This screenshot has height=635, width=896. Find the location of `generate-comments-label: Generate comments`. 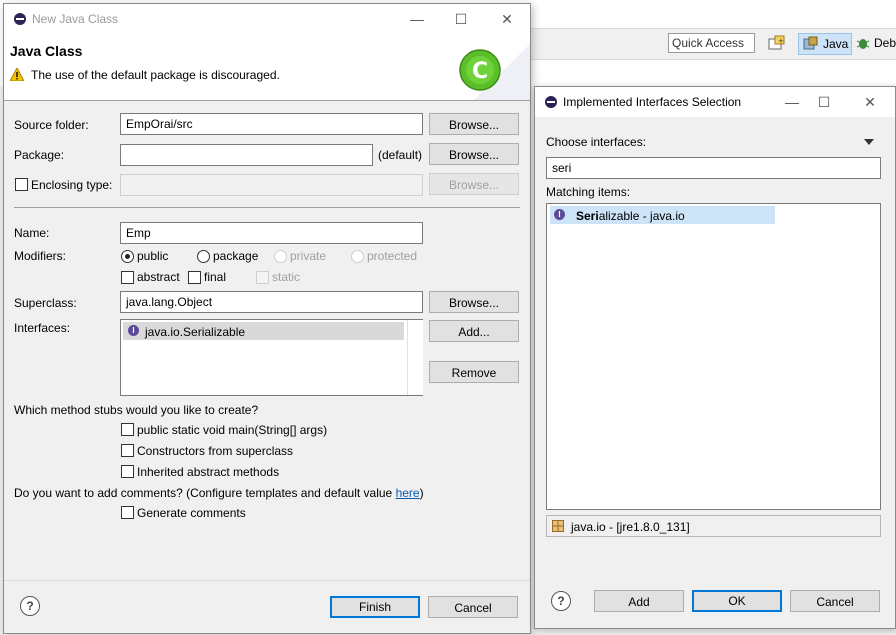

generate-comments-label: Generate comments is located at coordinates (191, 513).